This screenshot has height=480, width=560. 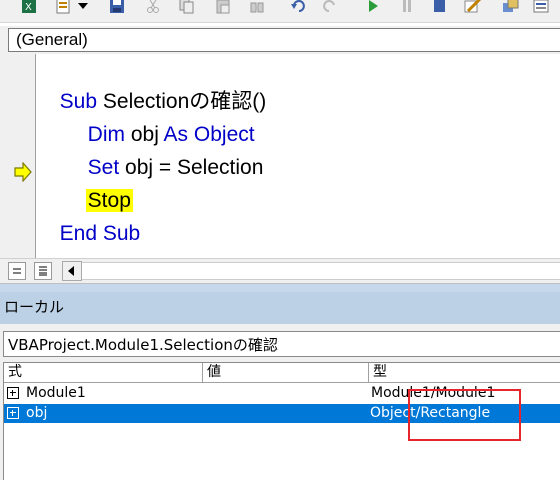 I want to click on locals-title-bar: ローカル, so click(x=280, y=308).